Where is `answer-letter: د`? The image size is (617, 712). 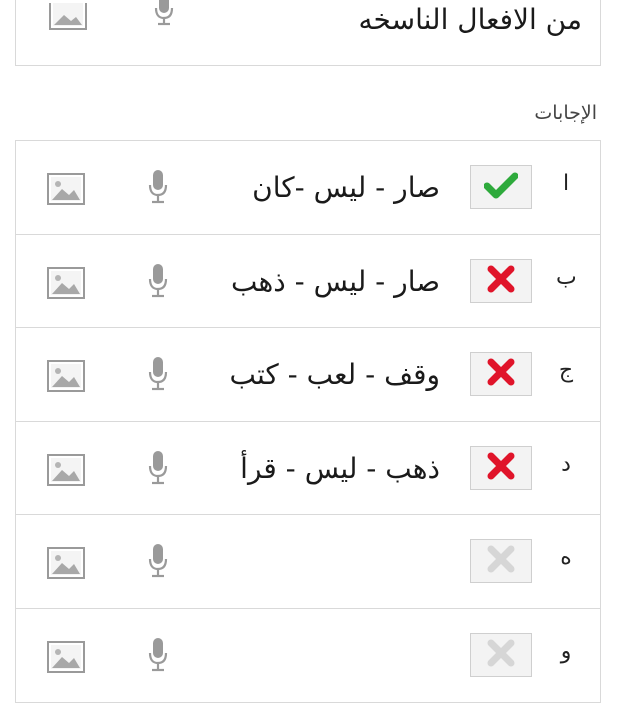 answer-letter: د is located at coordinates (566, 464).